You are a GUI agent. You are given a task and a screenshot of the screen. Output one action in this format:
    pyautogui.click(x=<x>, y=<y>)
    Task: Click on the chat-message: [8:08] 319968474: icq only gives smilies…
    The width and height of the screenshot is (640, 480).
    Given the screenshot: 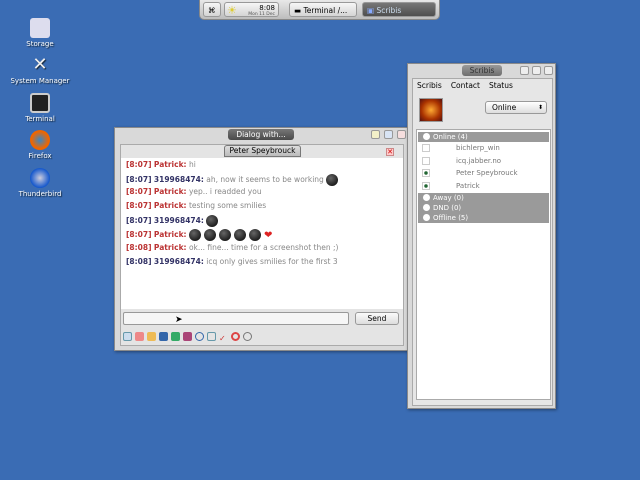 What is the action you would take?
    pyautogui.click(x=232, y=261)
    